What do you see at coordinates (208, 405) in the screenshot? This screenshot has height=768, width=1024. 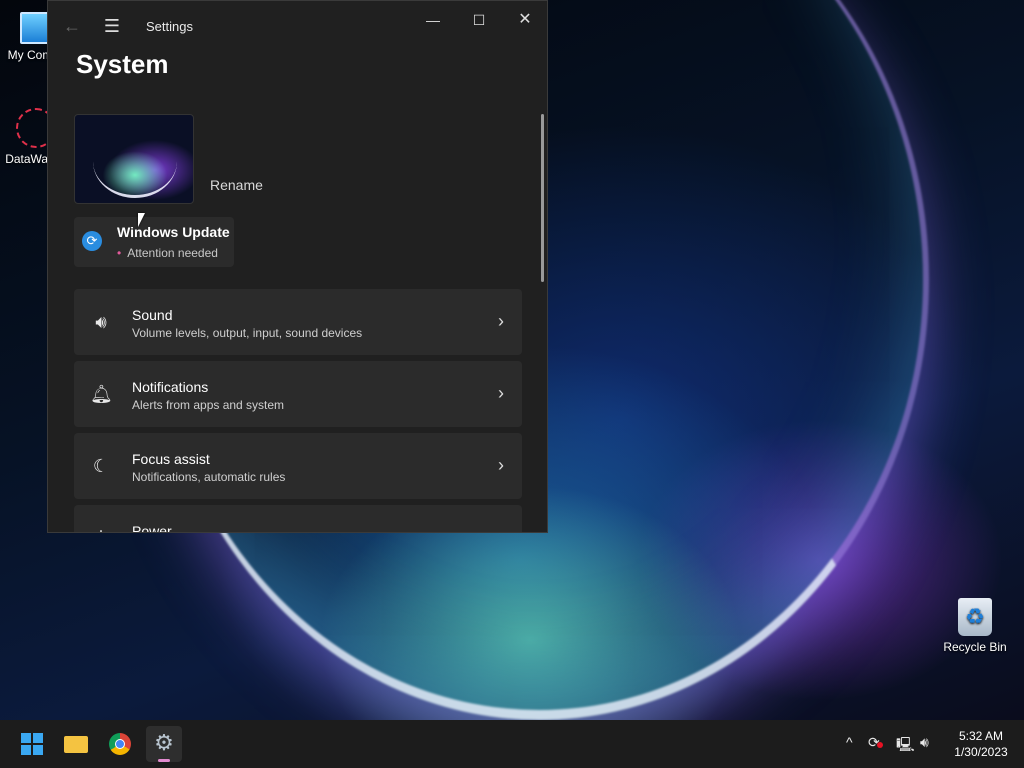 I see `row-subtitle: Alerts from apps and system` at bounding box center [208, 405].